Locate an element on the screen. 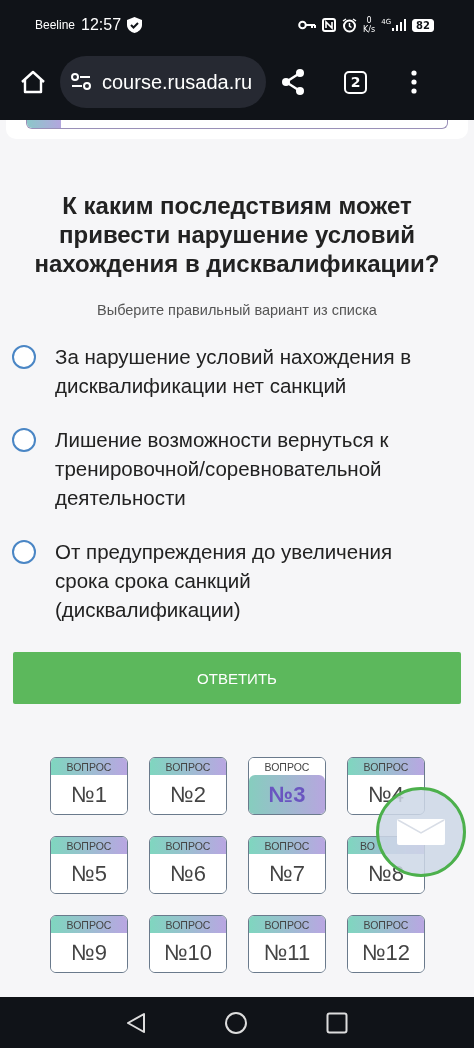 Image resolution: width=474 pixels, height=1048 pixels. menu-icon is located at coordinates (414, 82).